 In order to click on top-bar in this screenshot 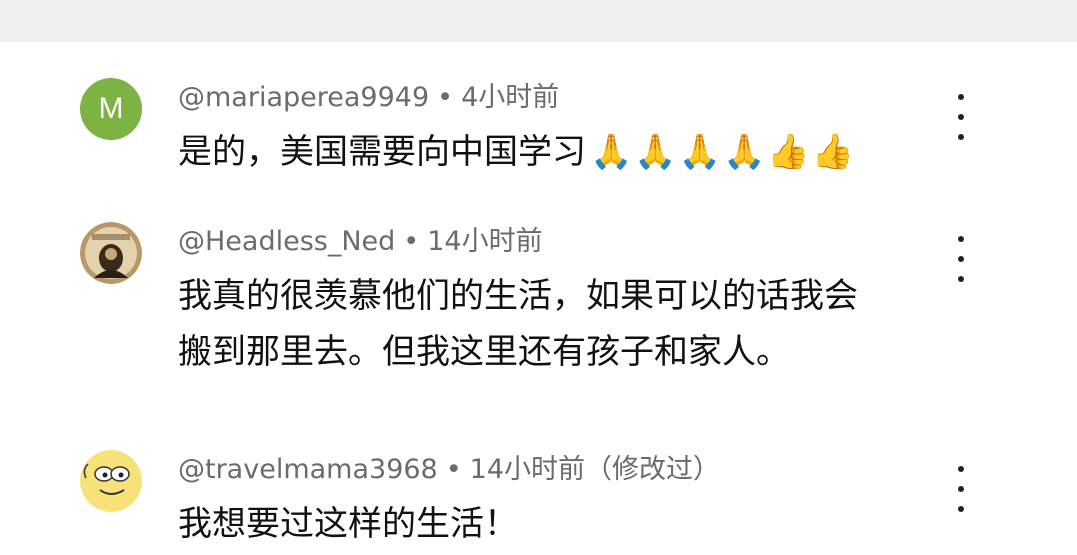, I will do `click(538, 21)`.